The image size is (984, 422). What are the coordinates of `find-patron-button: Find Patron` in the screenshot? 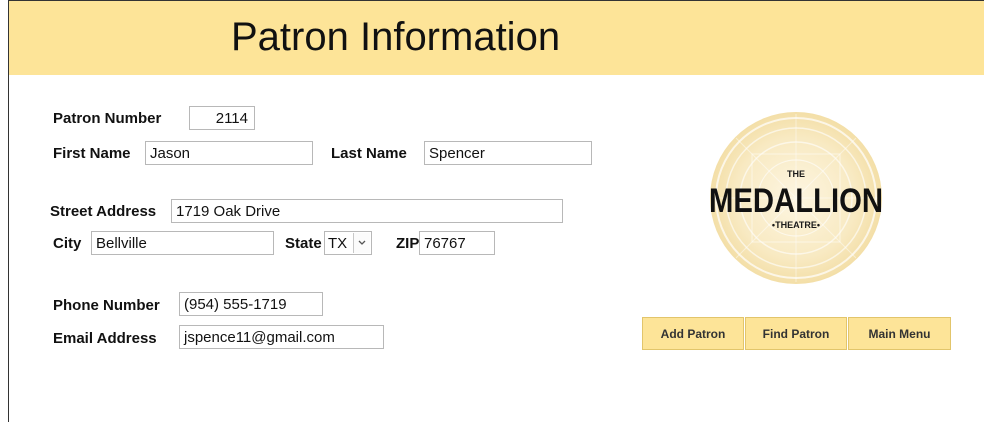 It's located at (796, 333).